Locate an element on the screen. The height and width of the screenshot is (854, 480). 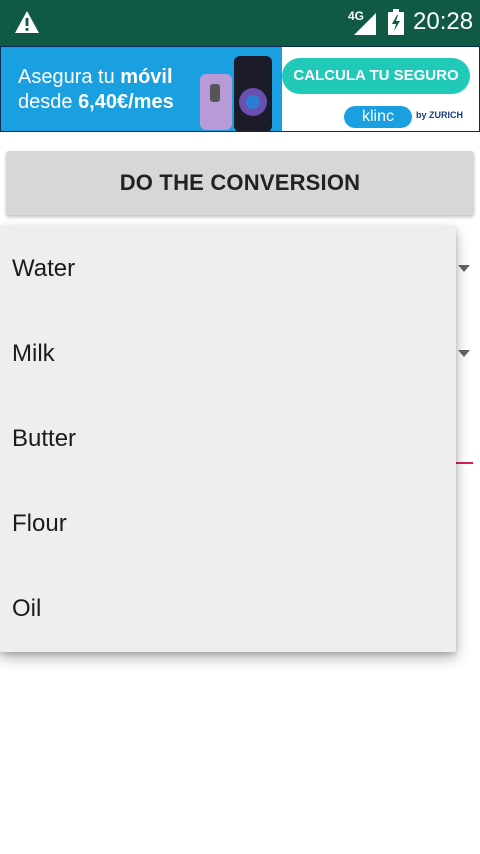
ad-headline-line1: Asegura tu móvil is located at coordinates (95, 77).